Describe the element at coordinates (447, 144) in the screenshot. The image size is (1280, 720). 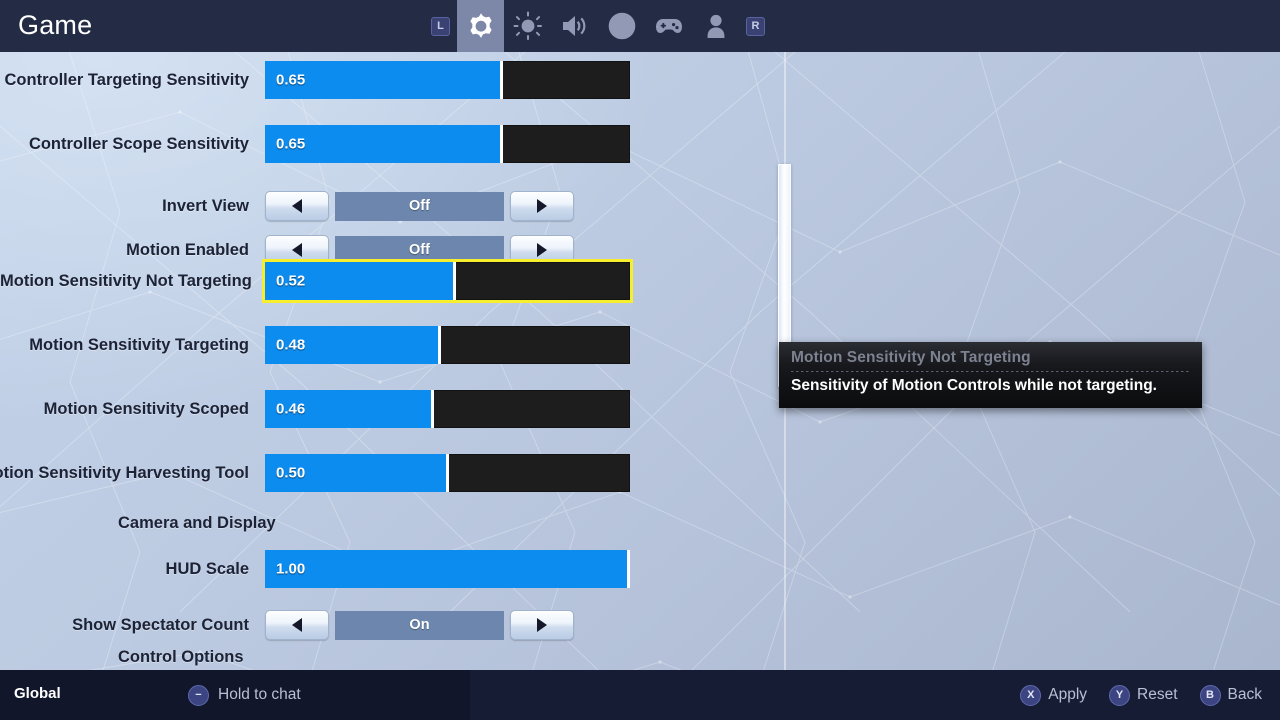
I see `slider-controller-scope-sensitivity: 0.65` at that location.